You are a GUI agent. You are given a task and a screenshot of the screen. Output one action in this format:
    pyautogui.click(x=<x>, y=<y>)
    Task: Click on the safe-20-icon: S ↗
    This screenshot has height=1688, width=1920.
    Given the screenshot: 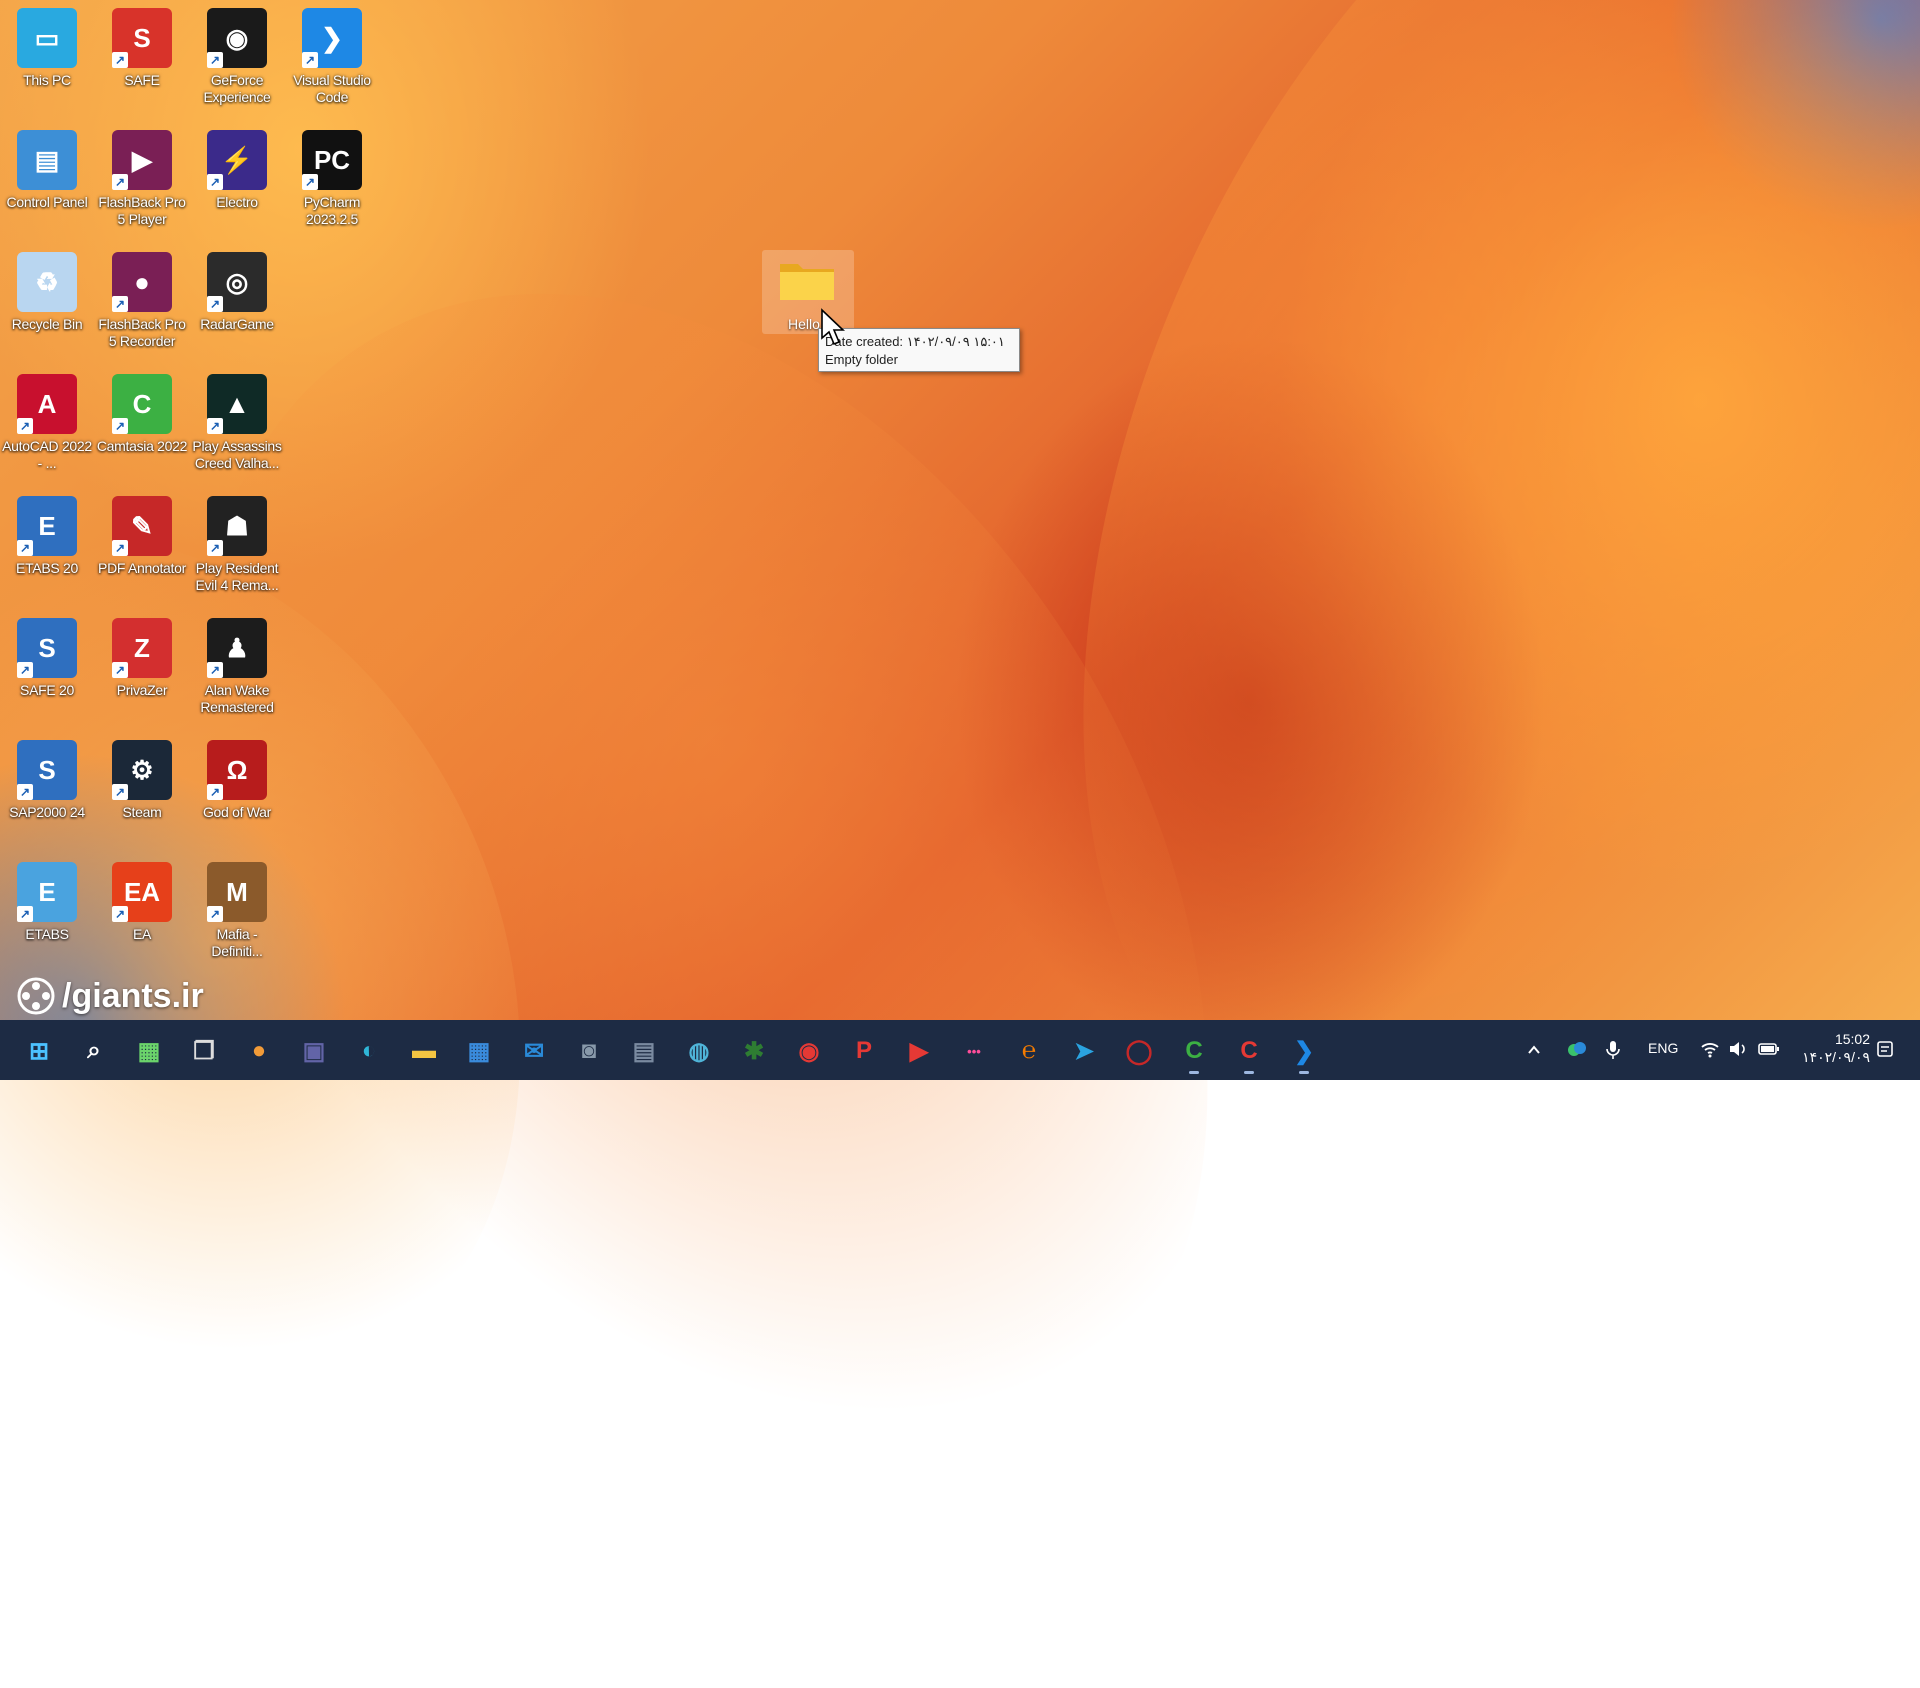 What is the action you would take?
    pyautogui.click(x=47, y=648)
    